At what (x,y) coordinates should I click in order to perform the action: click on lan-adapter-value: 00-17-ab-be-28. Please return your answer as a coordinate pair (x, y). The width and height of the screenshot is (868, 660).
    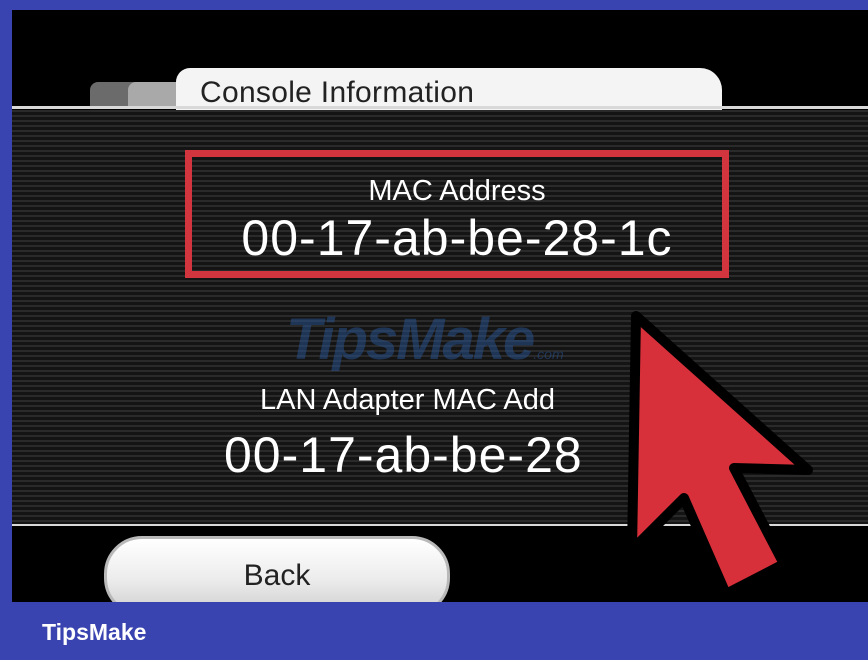
    Looking at the image, I should click on (403, 455).